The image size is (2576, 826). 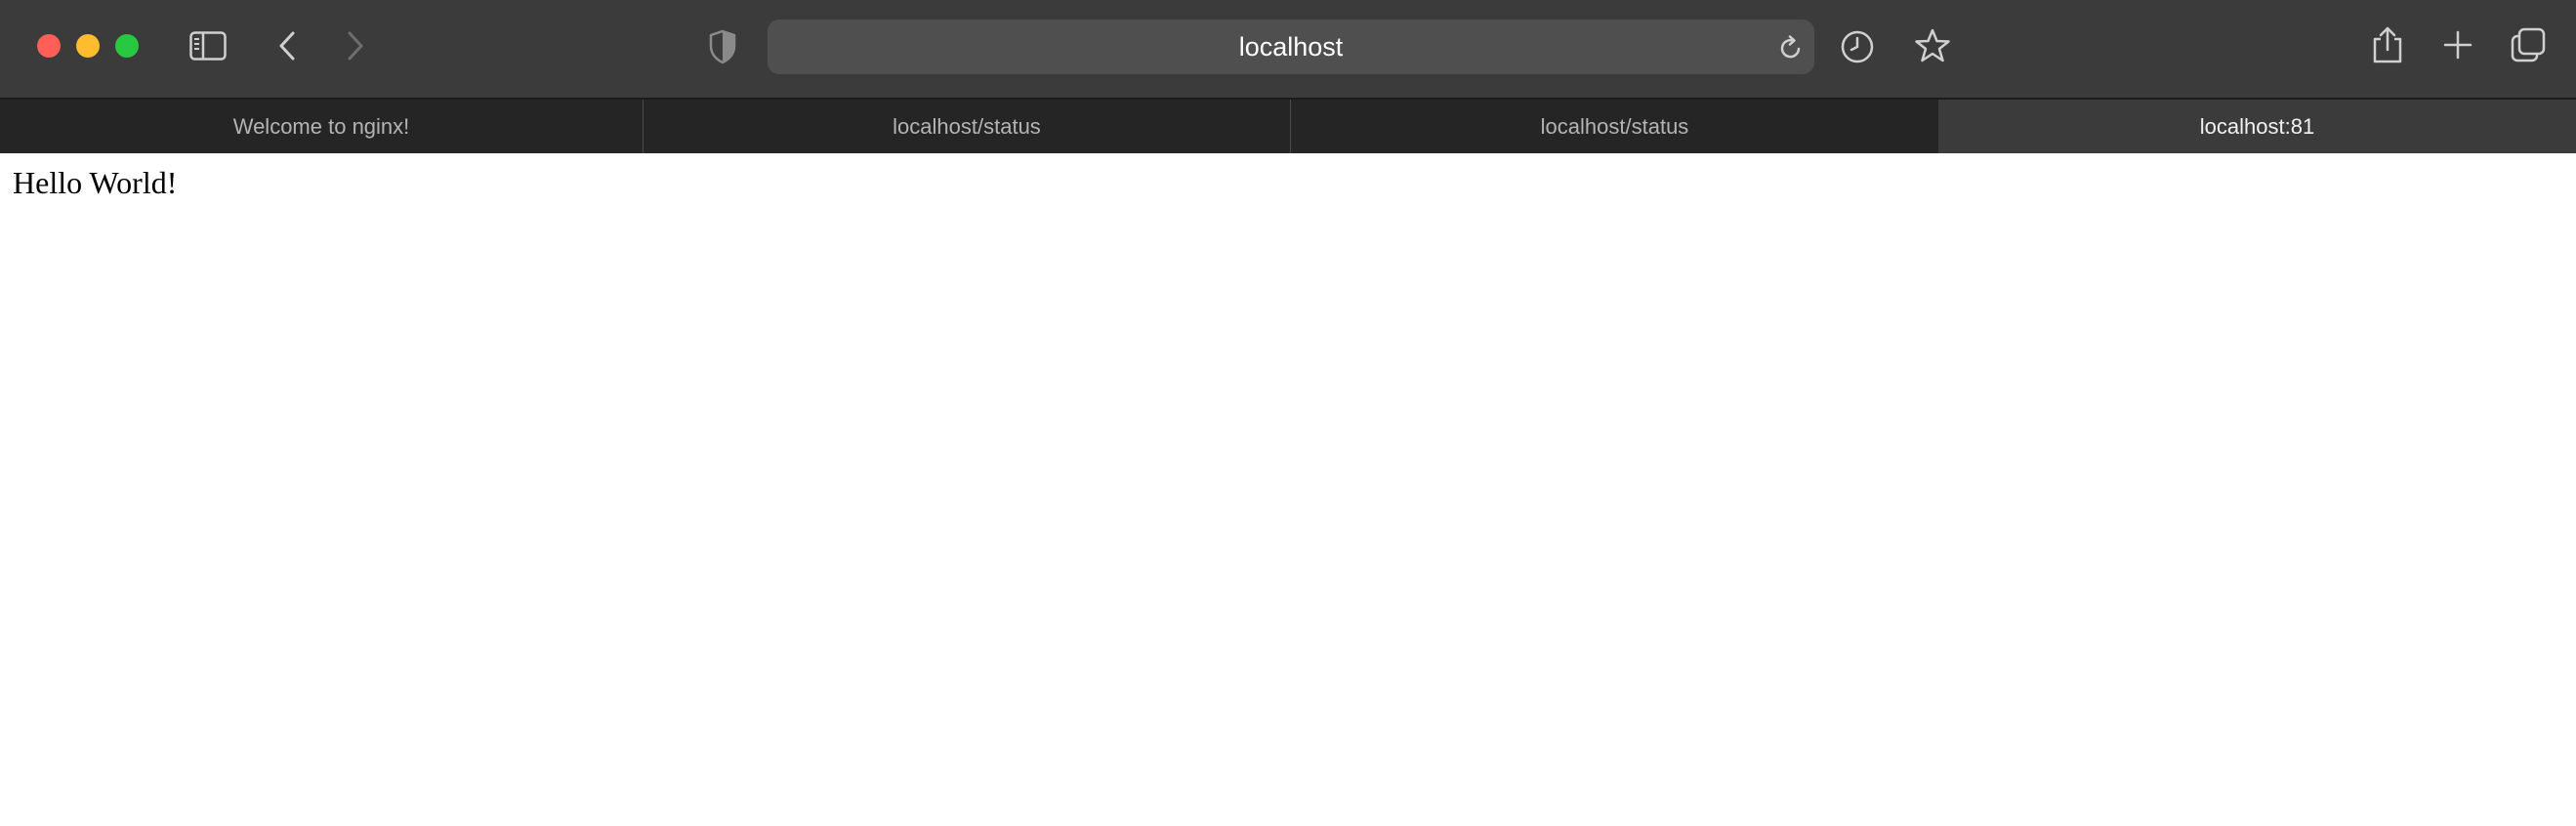 I want to click on chevron-right-icon, so click(x=356, y=46).